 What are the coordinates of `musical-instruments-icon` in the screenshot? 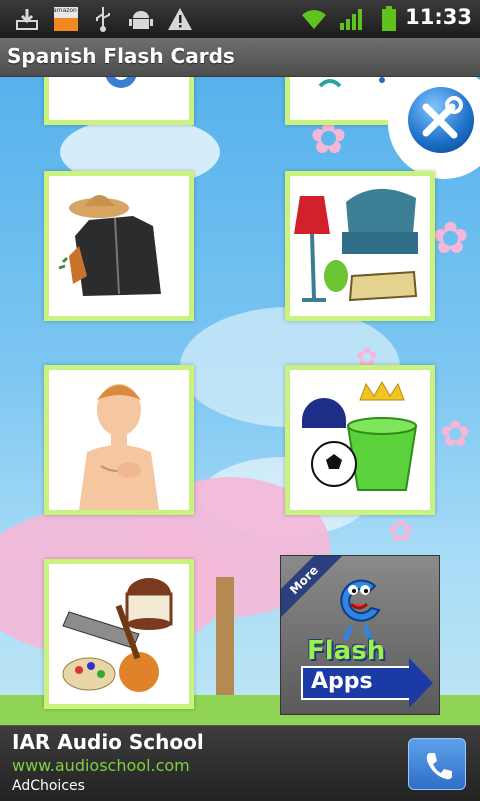 It's located at (117, 635).